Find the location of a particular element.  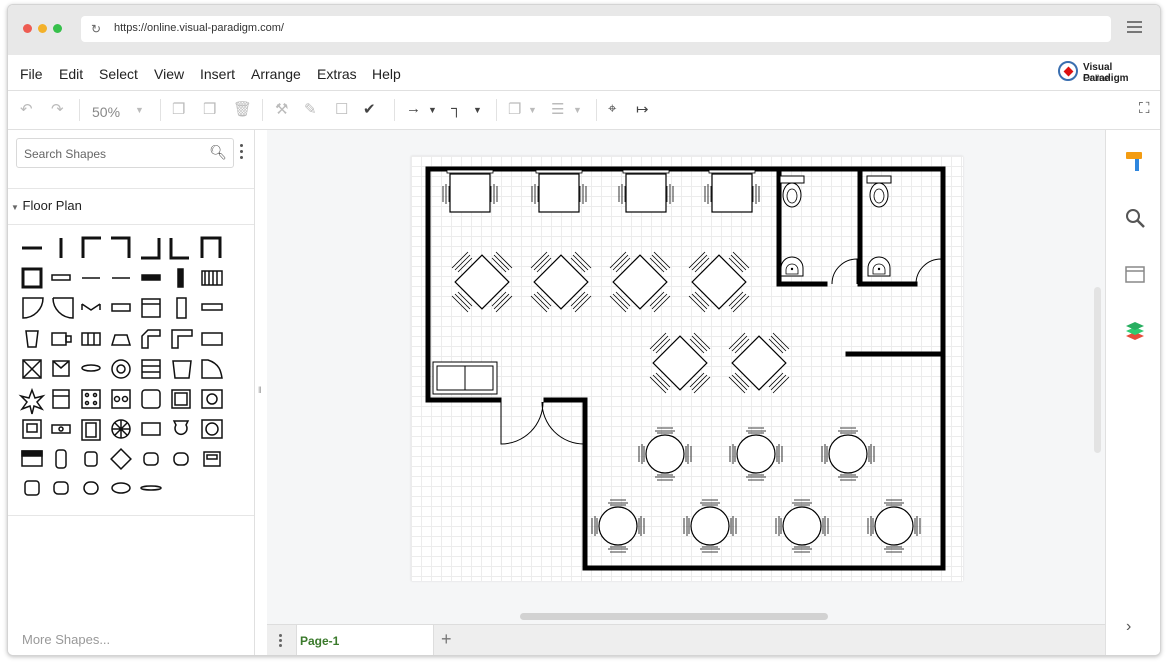

horizontal-scrollbar is located at coordinates (674, 616).